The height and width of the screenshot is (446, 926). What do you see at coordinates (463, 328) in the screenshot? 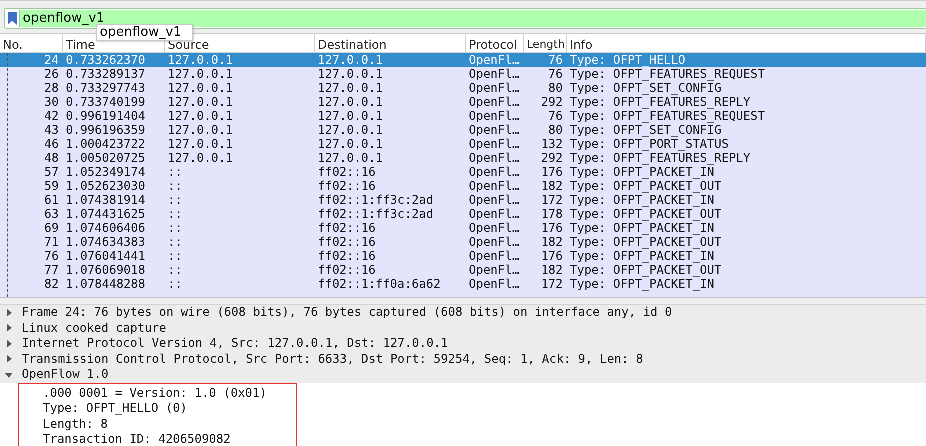
I see `tree-item: Linux cooked capture` at bounding box center [463, 328].